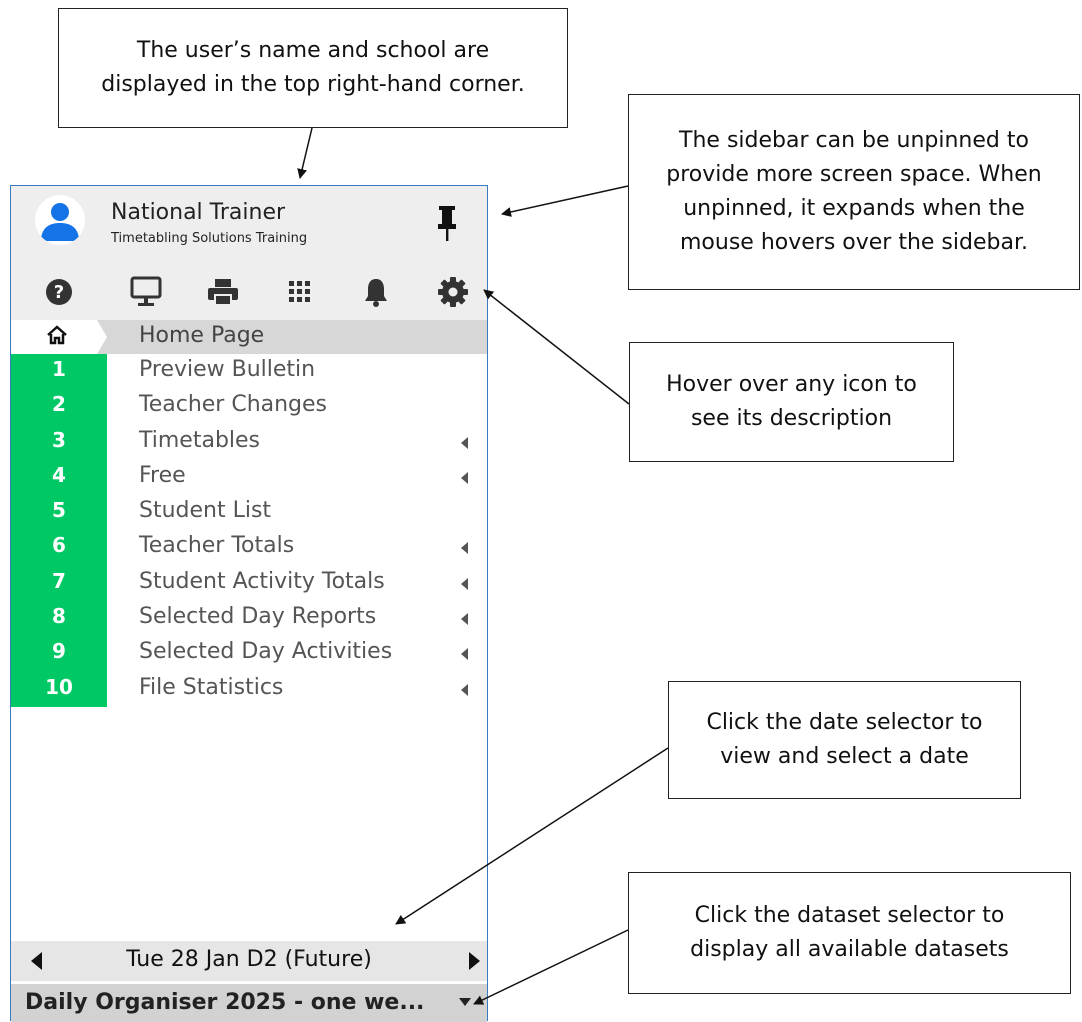 The image size is (1082, 1022). I want to click on sidebar-item: 10 File Statistics, so click(249, 689).